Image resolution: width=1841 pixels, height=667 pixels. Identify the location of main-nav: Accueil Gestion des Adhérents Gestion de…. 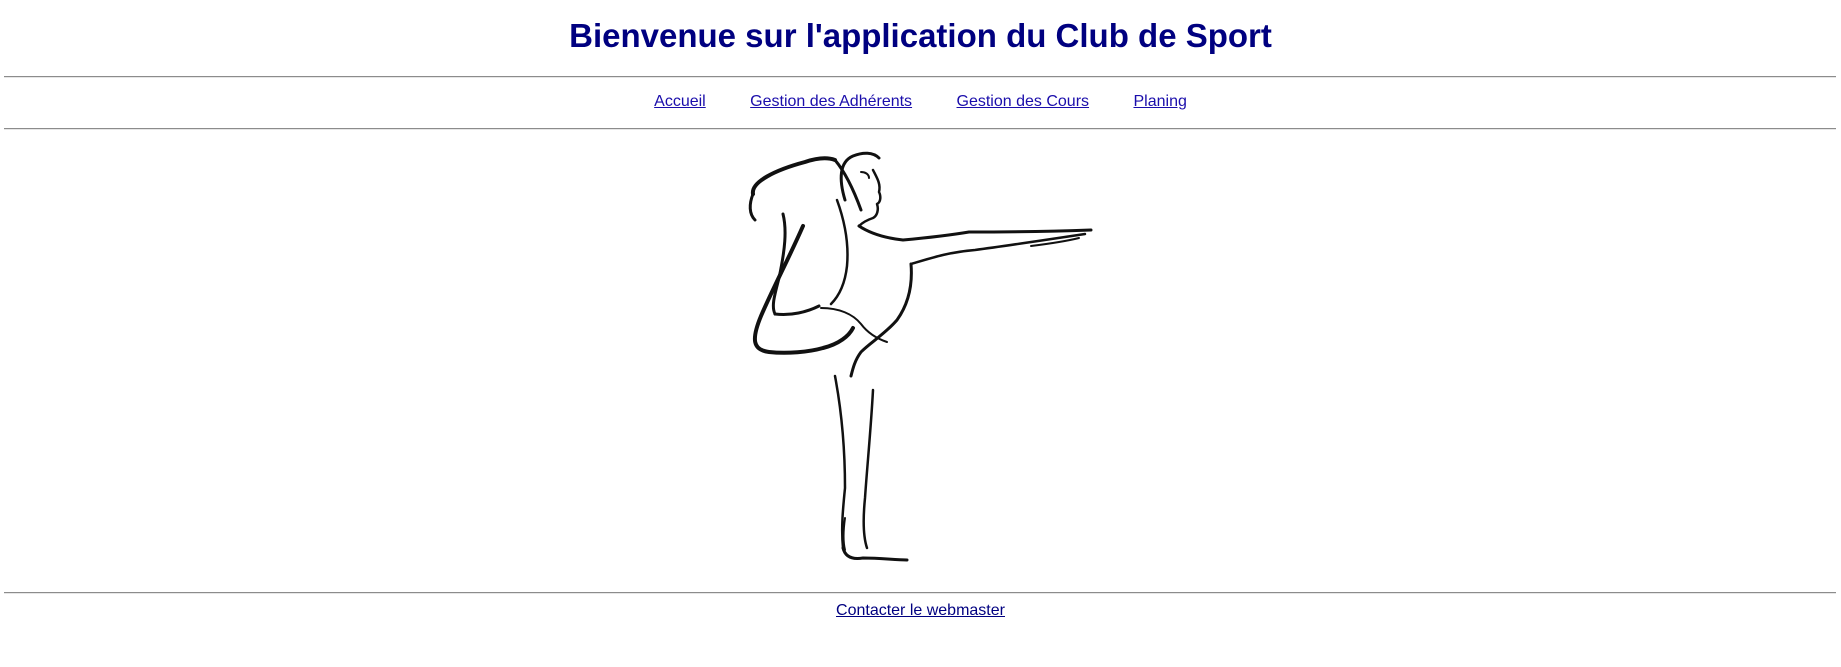
(920, 102).